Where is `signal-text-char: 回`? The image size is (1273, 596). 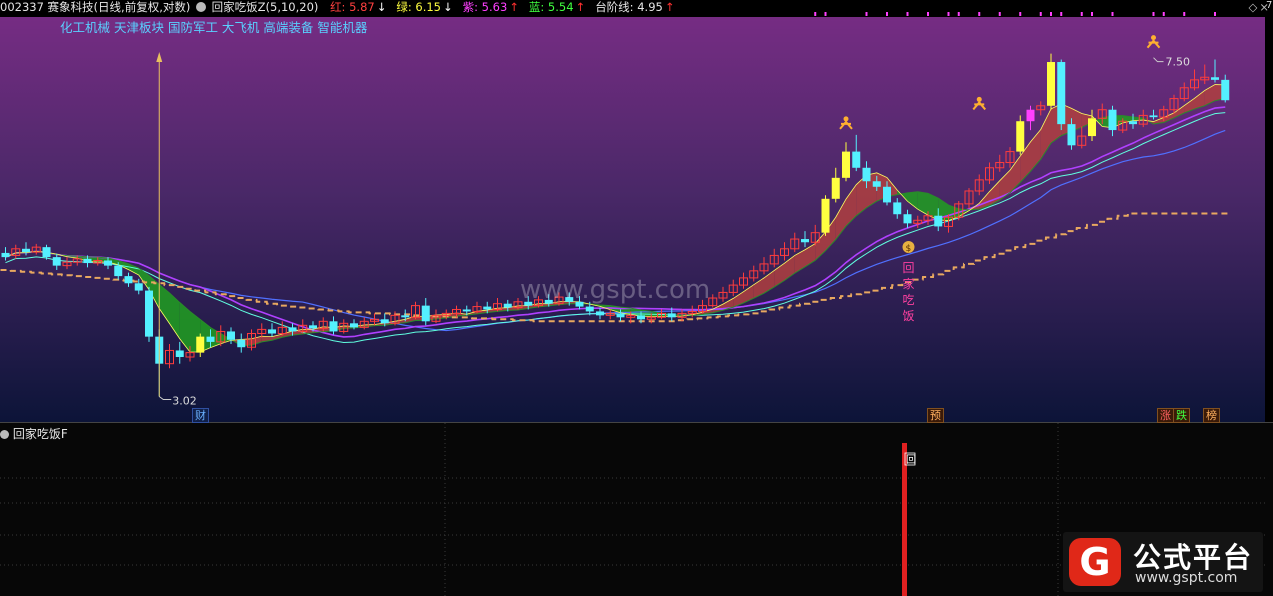 signal-text-char: 回 is located at coordinates (909, 268).